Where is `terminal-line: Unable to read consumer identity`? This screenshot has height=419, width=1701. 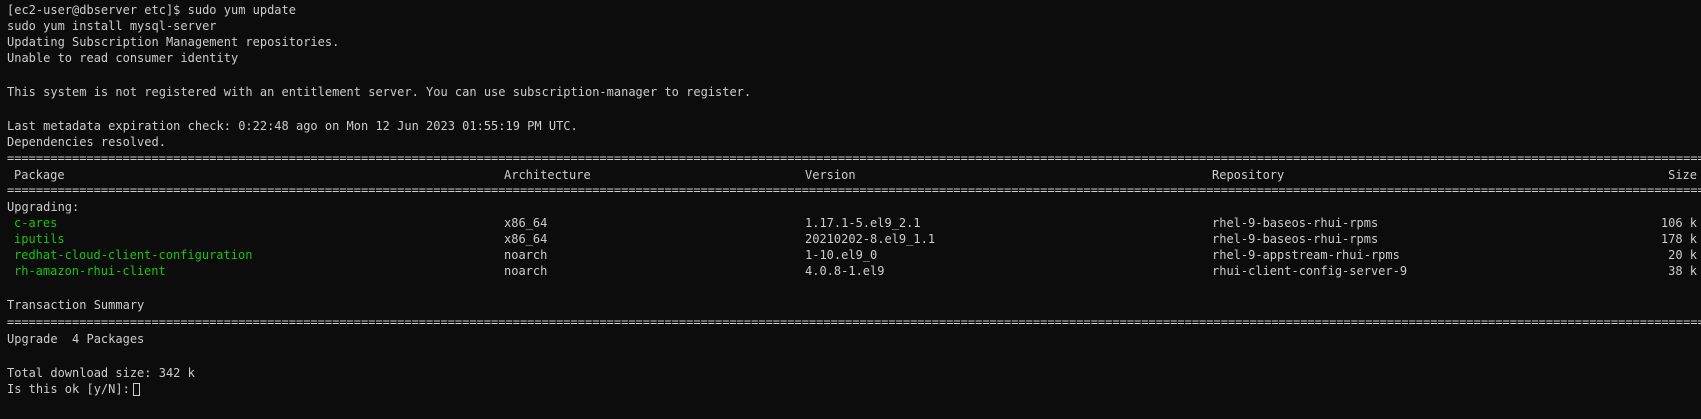 terminal-line: Unable to read consumer identity is located at coordinates (119, 58).